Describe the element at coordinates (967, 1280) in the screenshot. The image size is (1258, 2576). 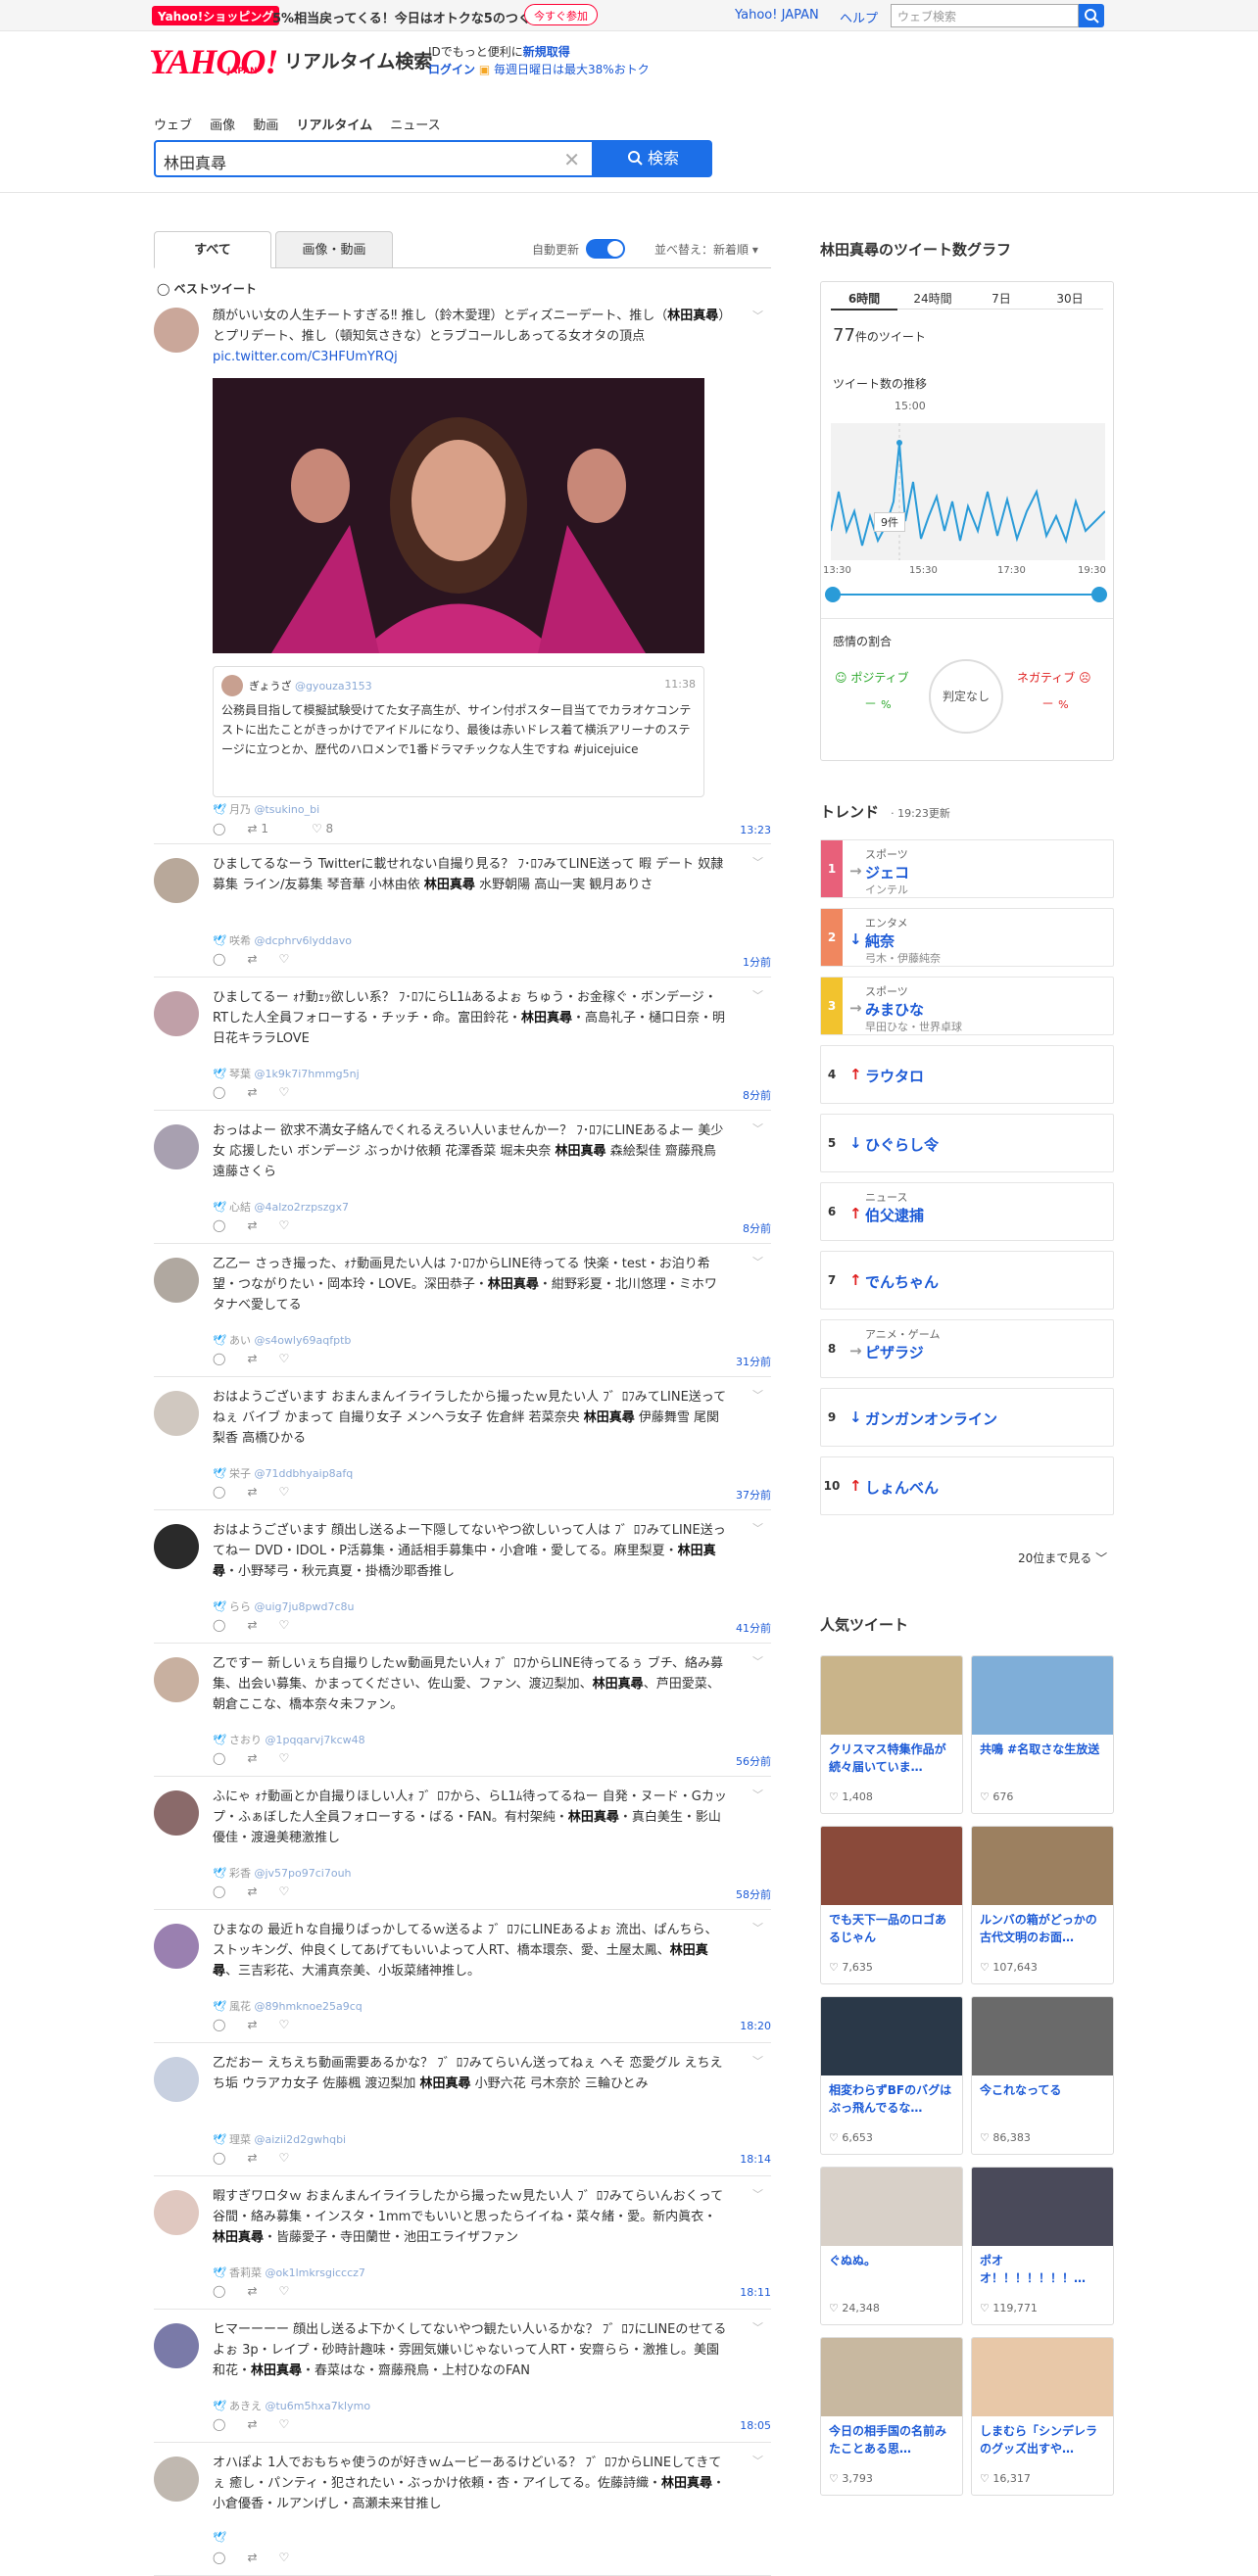
I see `trend-item: 7 ↑ でんちゃん` at that location.